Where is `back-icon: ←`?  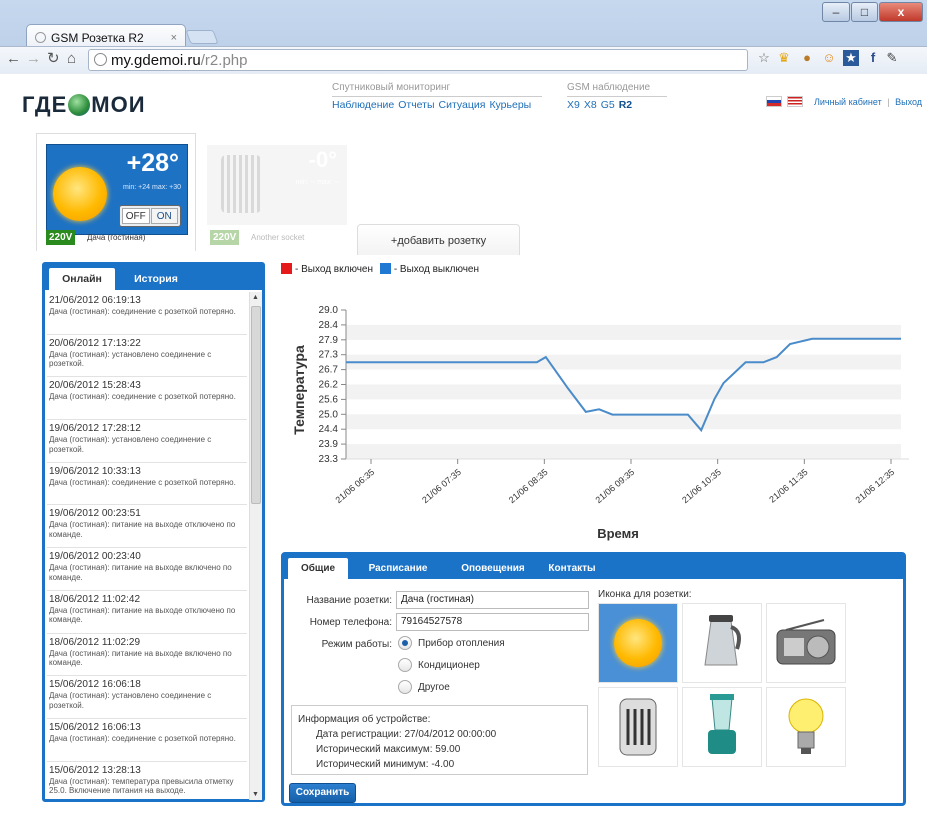
back-icon: ← is located at coordinates (13, 59).